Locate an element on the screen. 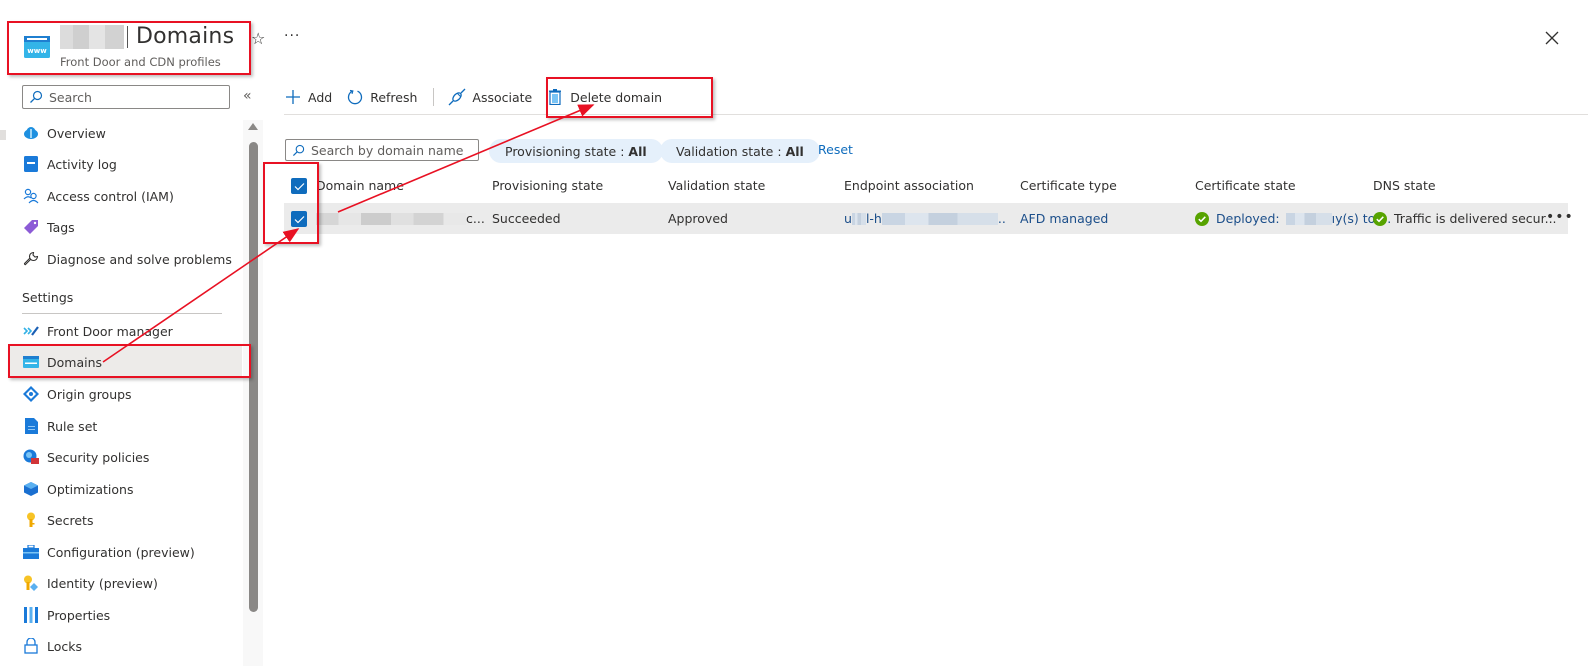  provisioning-state-filter: Provisioning state : All is located at coordinates (576, 151).